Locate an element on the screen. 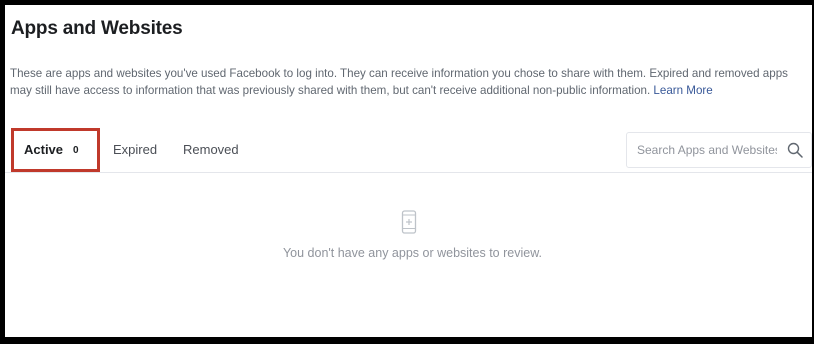  mobile-app-icon is located at coordinates (408, 222).